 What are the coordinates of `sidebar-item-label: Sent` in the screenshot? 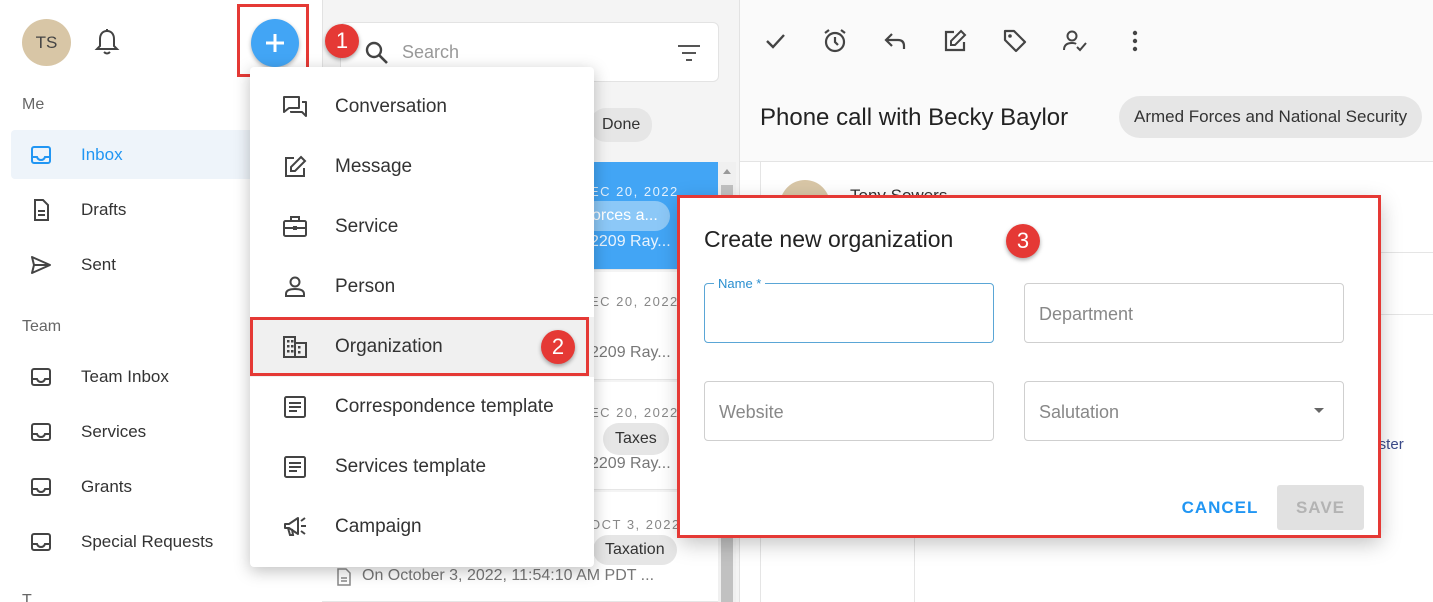 It's located at (98, 264).